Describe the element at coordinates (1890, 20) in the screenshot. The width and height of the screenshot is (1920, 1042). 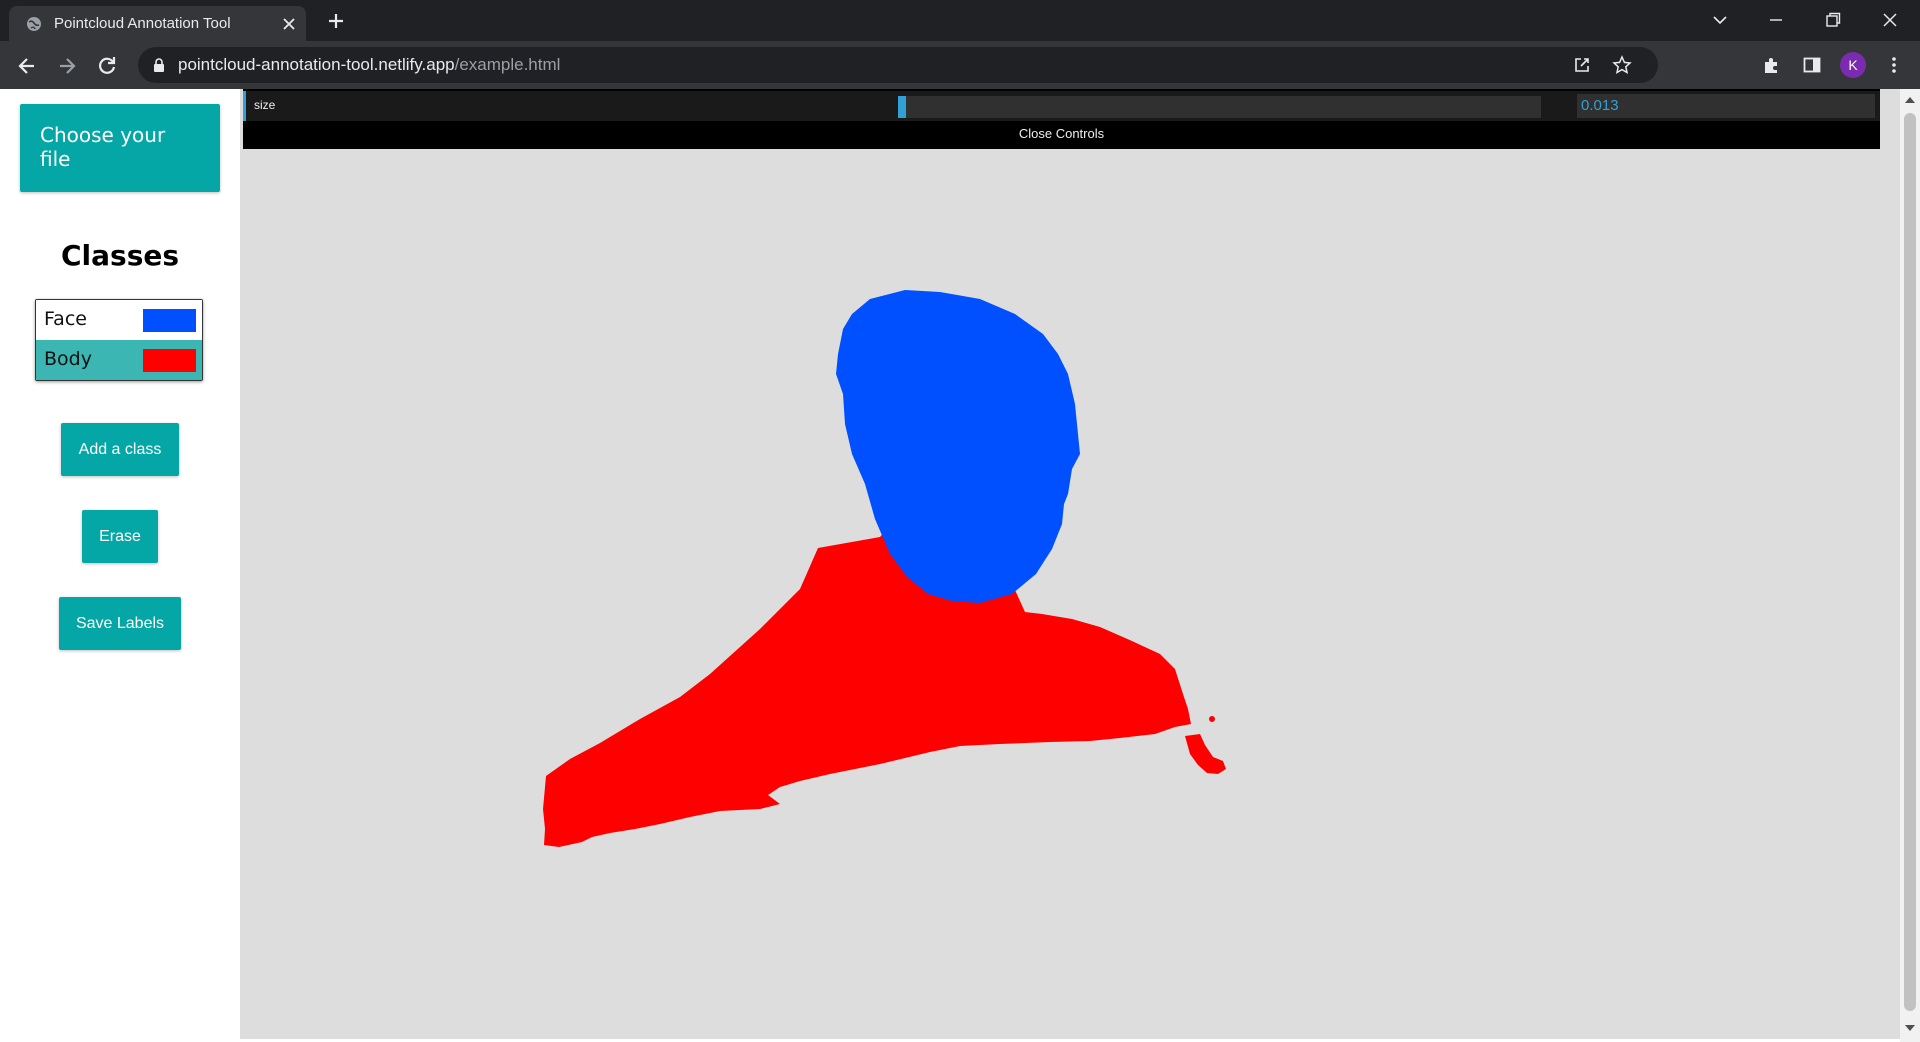
I see `close-window-icon` at that location.